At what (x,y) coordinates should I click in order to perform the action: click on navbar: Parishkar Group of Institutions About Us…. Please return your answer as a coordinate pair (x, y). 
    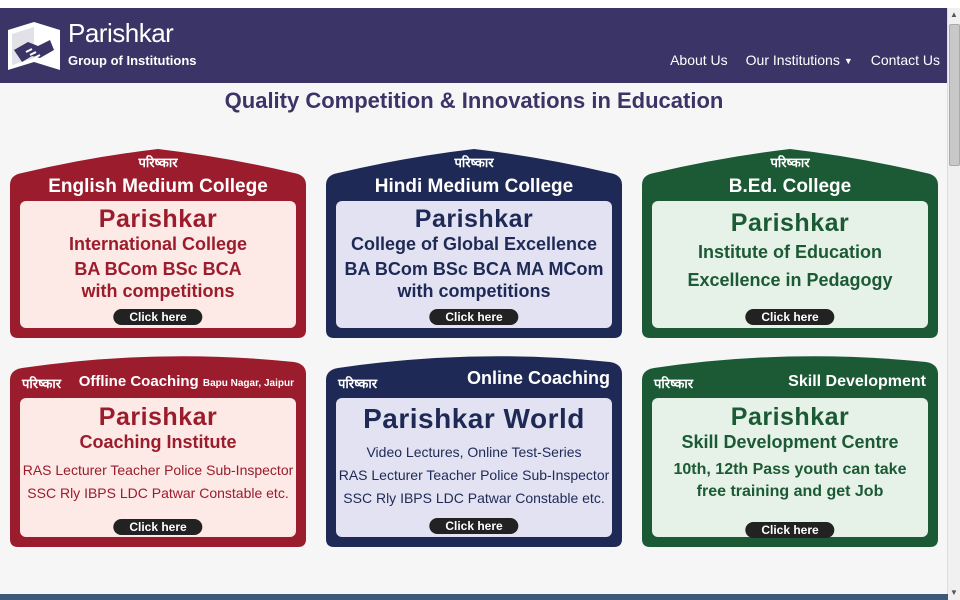
    Looking at the image, I should click on (474, 45).